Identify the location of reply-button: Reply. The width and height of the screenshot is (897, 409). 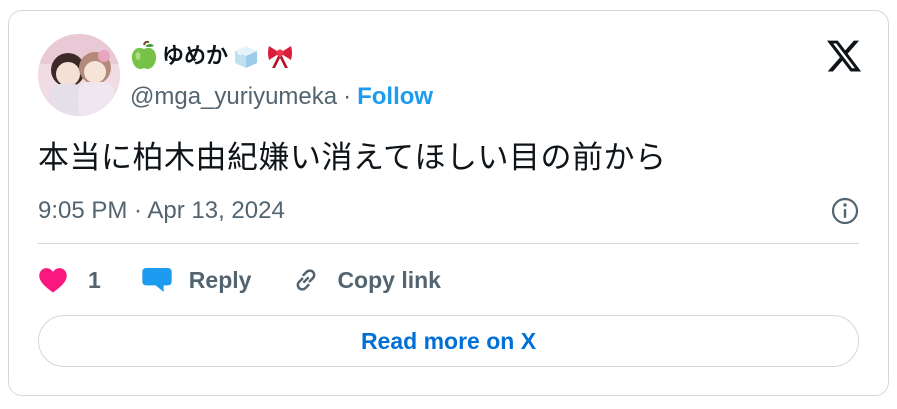
(196, 280).